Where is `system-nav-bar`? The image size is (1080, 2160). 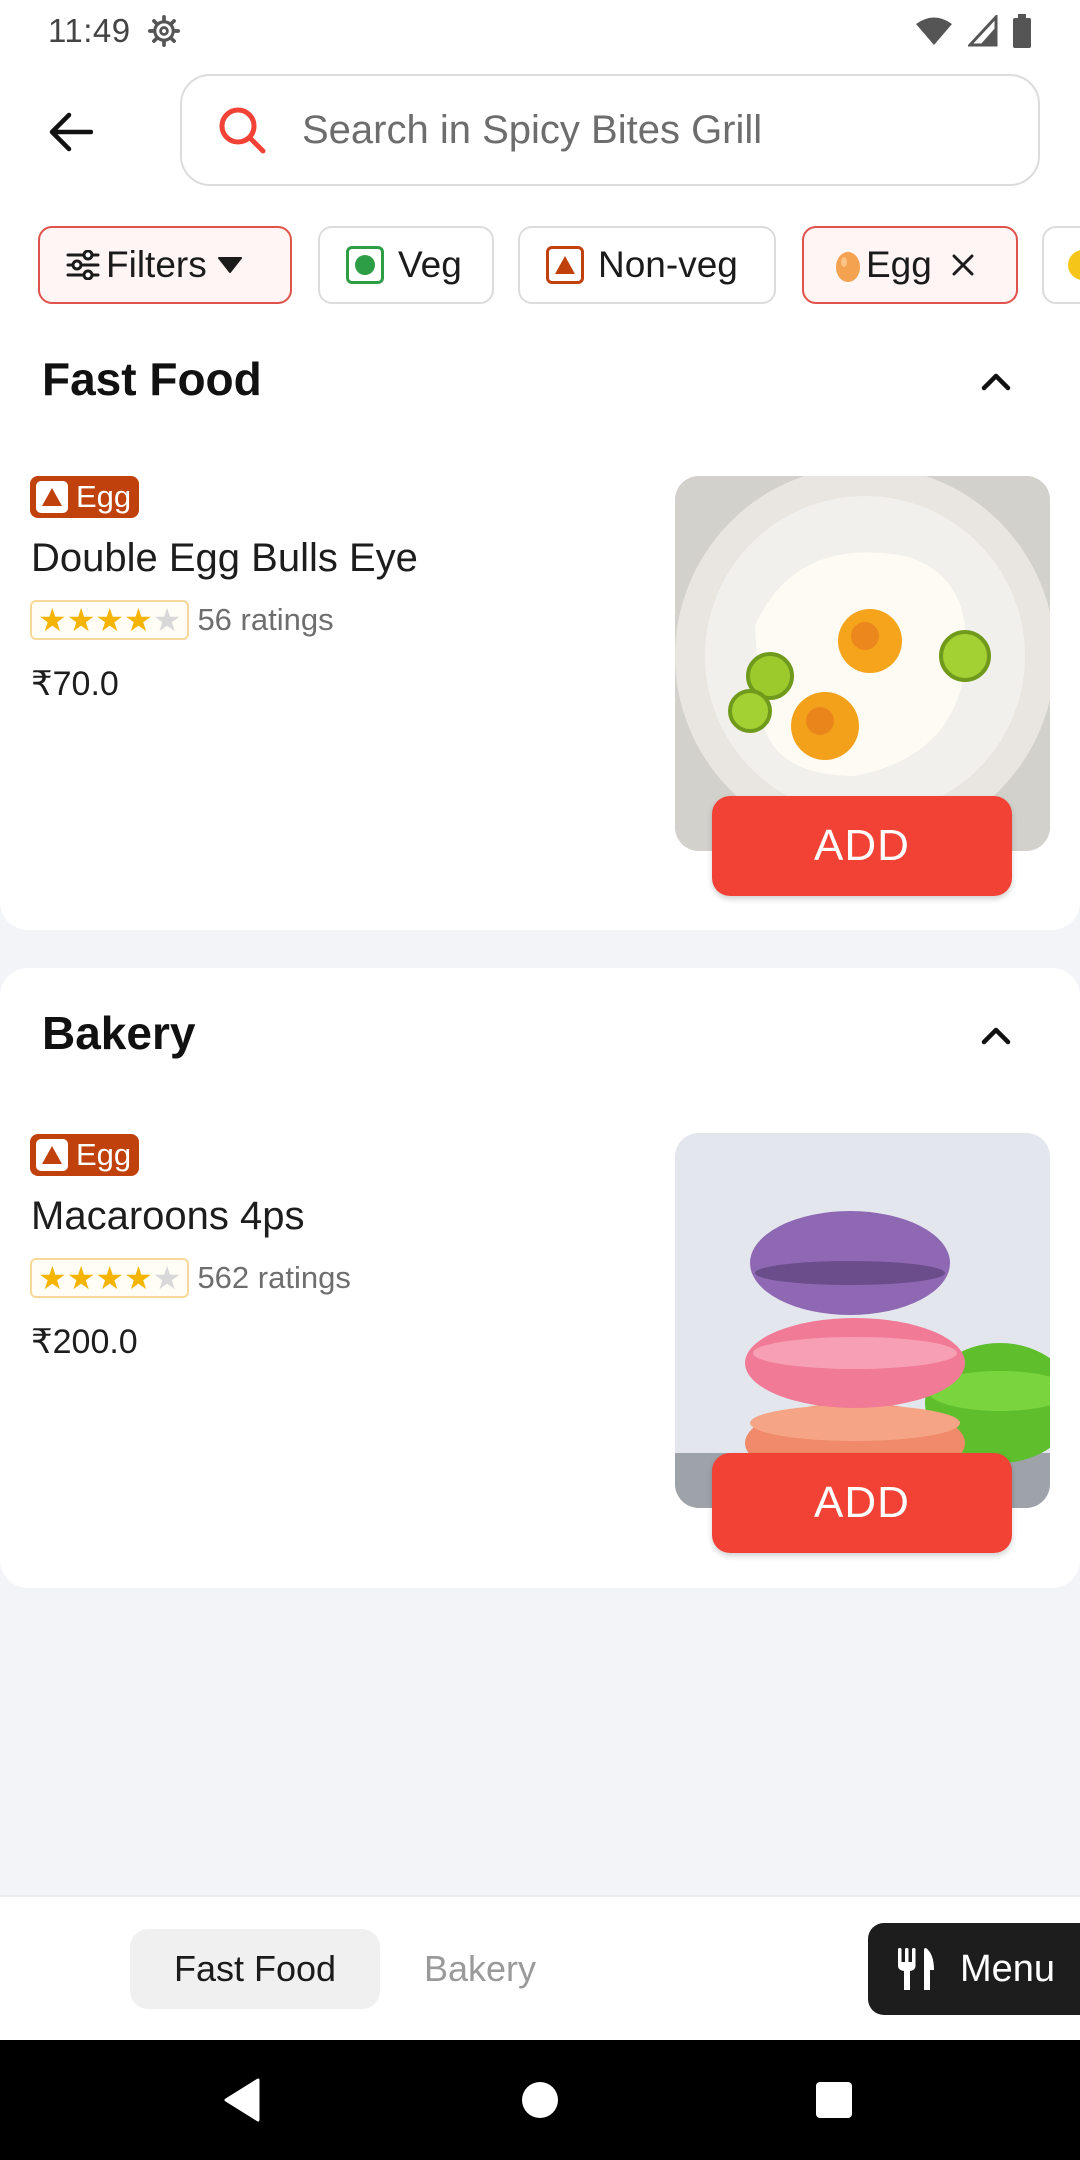
system-nav-bar is located at coordinates (540, 2100).